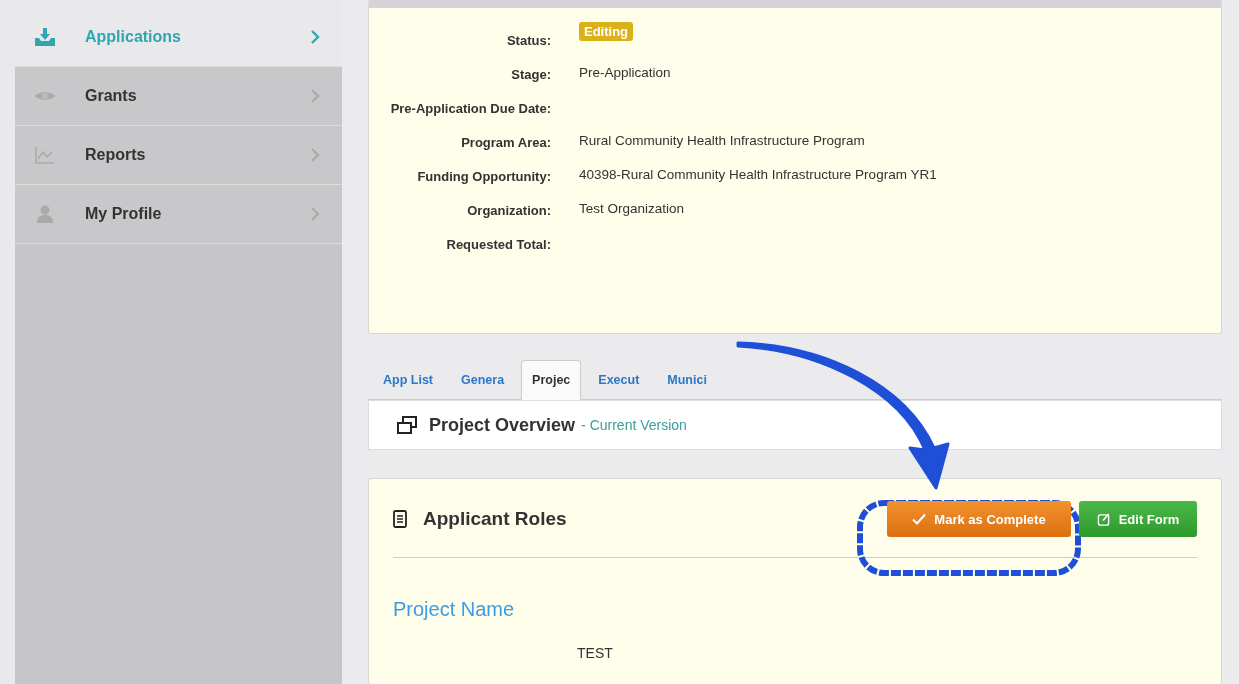  I want to click on edit-icon, so click(1103, 519).